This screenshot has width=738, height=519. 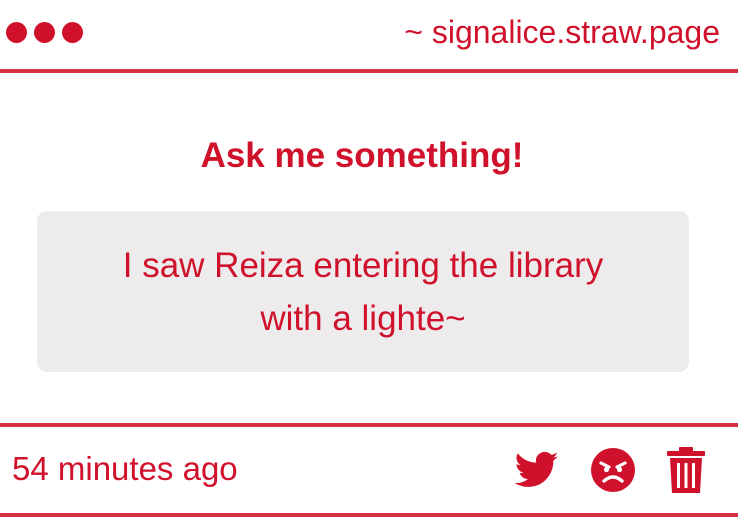 I want to click on action-bar, so click(x=610, y=470).